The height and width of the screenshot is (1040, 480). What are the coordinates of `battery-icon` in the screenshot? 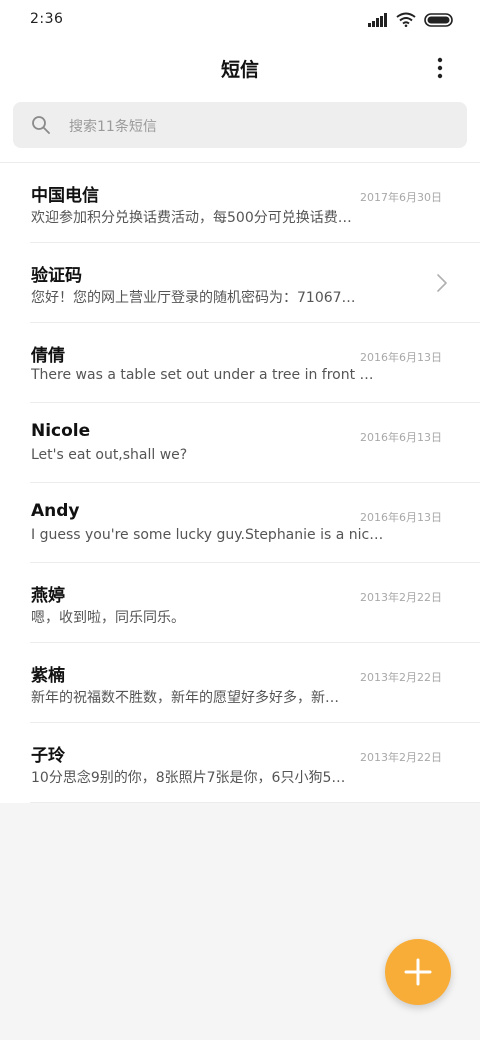 It's located at (438, 19).